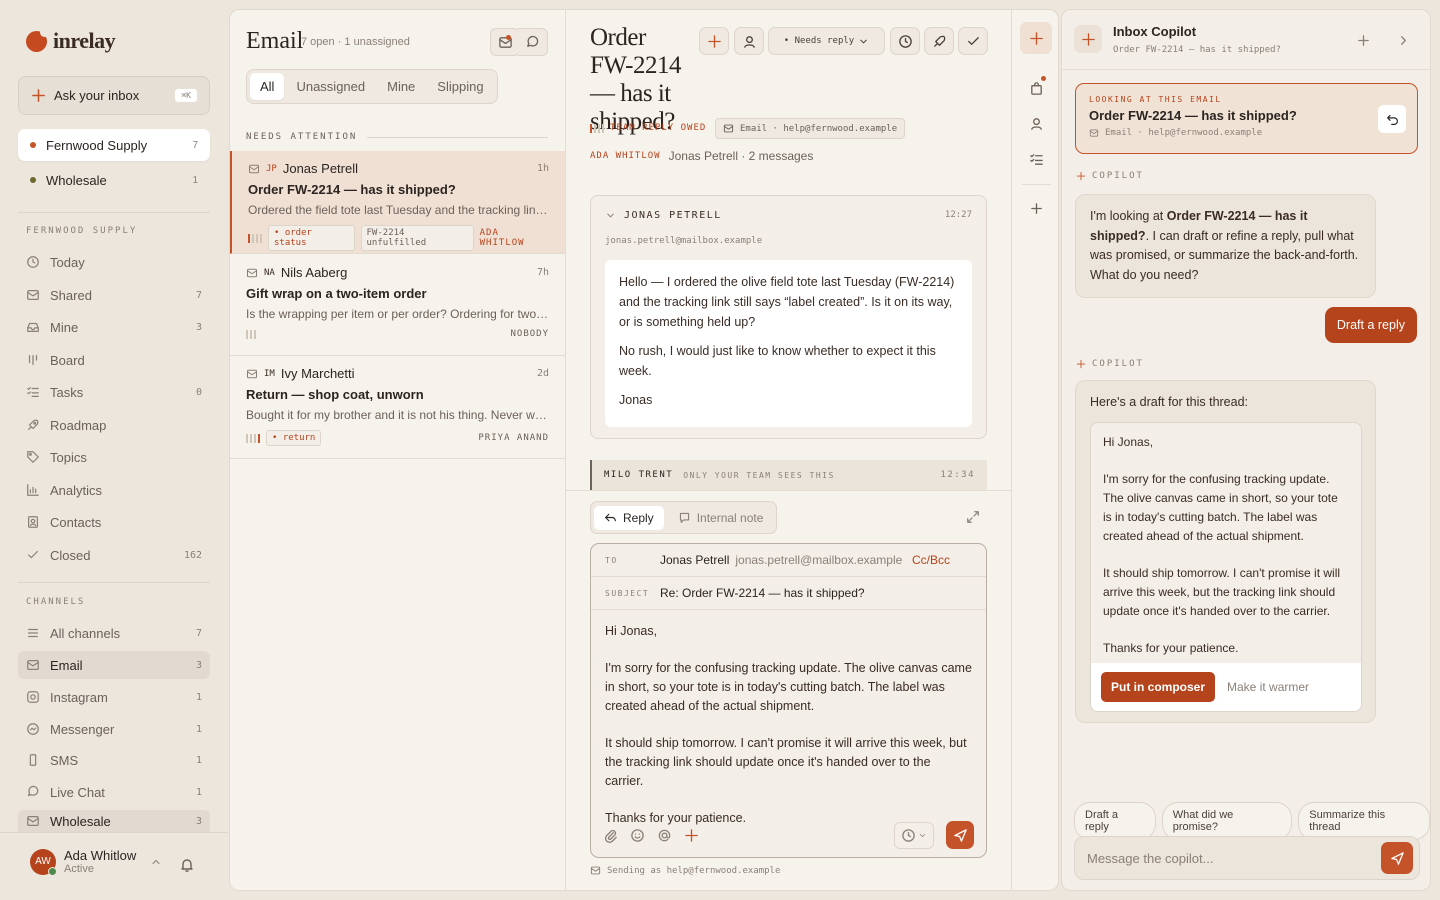 This screenshot has height=900, width=1440. Describe the element at coordinates (114, 457) in the screenshot. I see `nav-topics: Topics` at that location.